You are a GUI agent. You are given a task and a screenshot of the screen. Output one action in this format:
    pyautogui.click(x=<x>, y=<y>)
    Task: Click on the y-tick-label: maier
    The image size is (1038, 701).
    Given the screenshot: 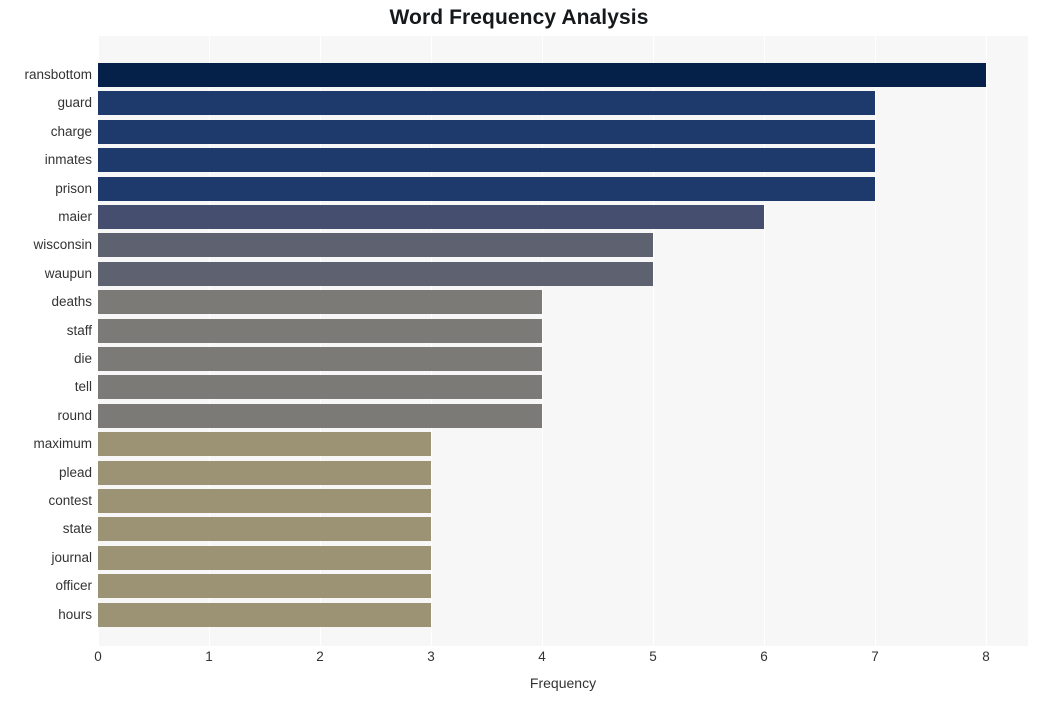 What is the action you would take?
    pyautogui.click(x=75, y=216)
    